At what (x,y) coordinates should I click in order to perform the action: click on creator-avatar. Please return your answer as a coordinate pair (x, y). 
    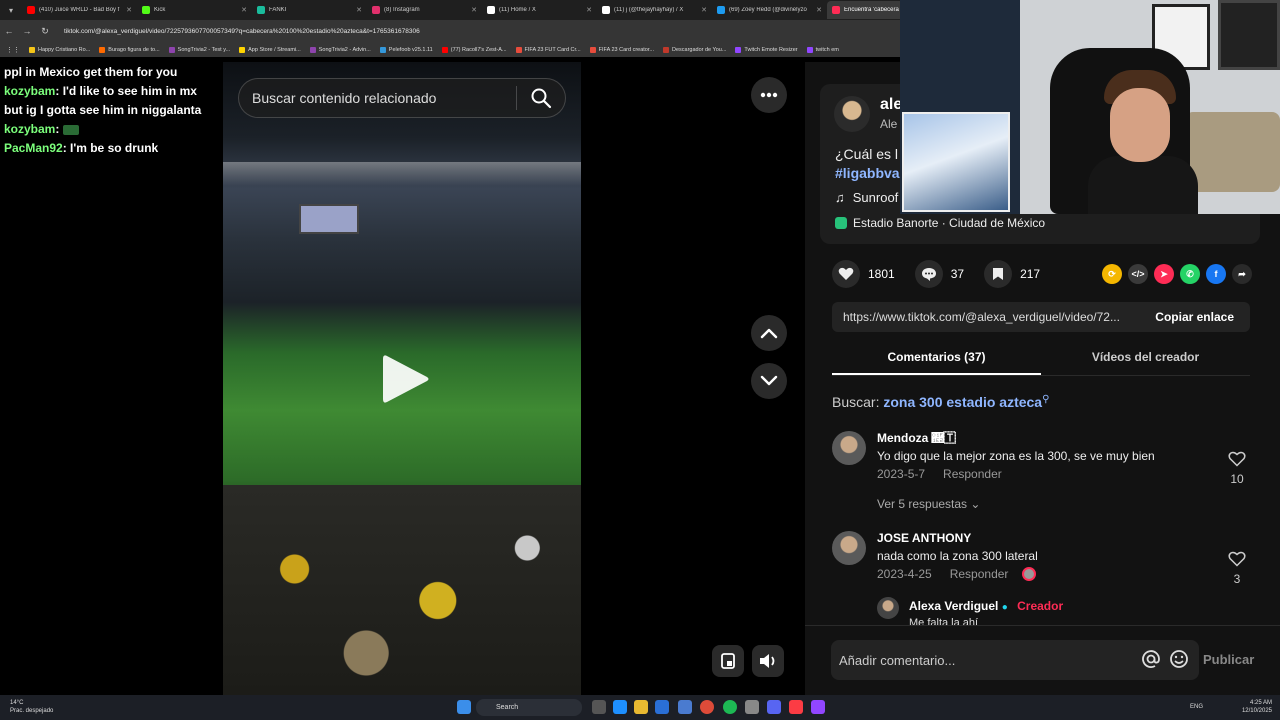
    Looking at the image, I should click on (852, 114).